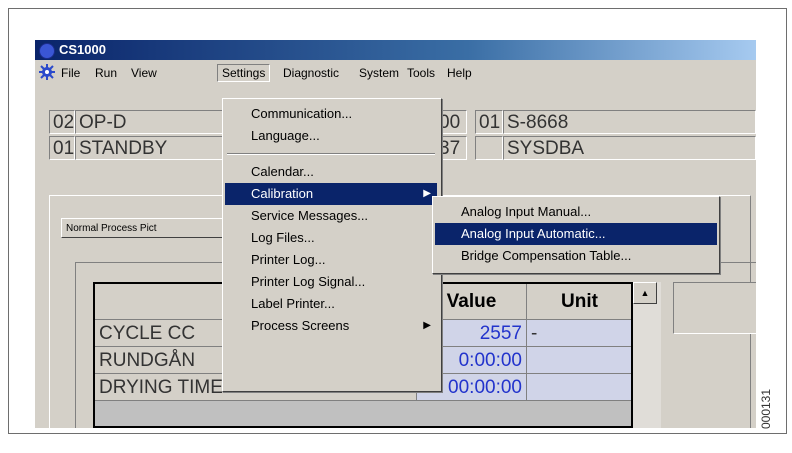 The image size is (792, 453). What do you see at coordinates (629, 122) in the screenshot?
I see `status-machine-id: S-8668` at bounding box center [629, 122].